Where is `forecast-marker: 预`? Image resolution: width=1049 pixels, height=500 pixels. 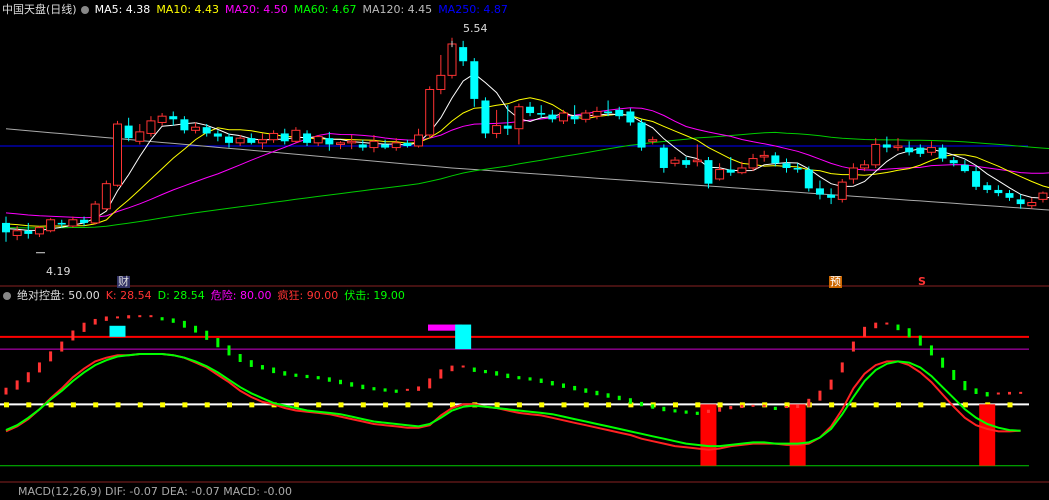 forecast-marker: 预 is located at coordinates (835, 282).